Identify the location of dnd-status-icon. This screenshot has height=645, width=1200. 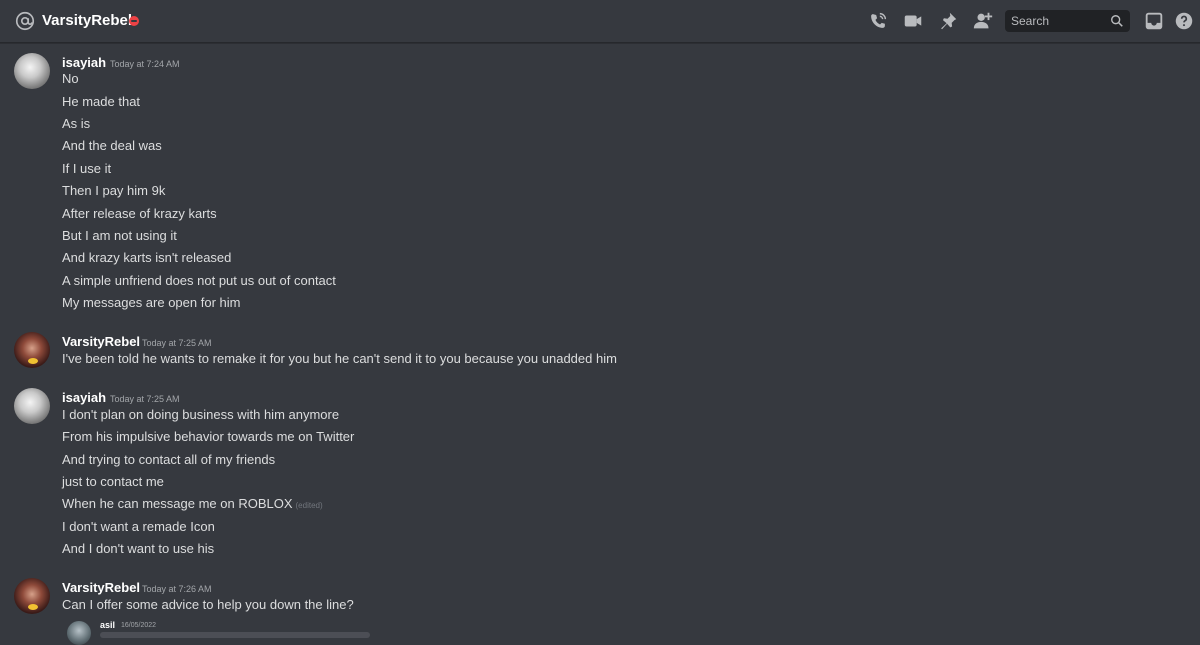
(134, 21).